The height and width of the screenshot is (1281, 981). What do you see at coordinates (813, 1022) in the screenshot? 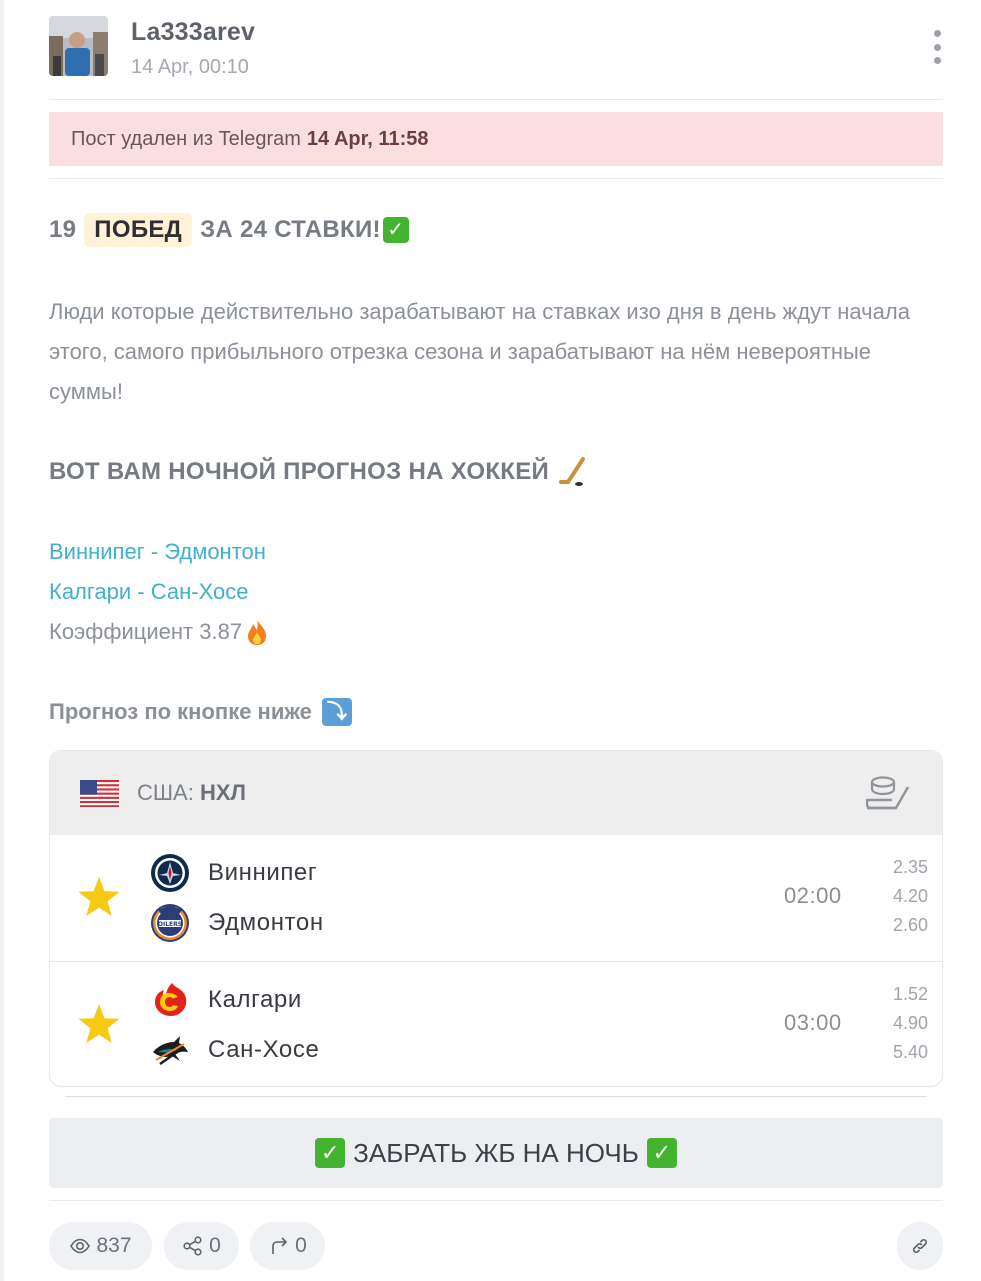
I see `game-time: 03:00` at bounding box center [813, 1022].